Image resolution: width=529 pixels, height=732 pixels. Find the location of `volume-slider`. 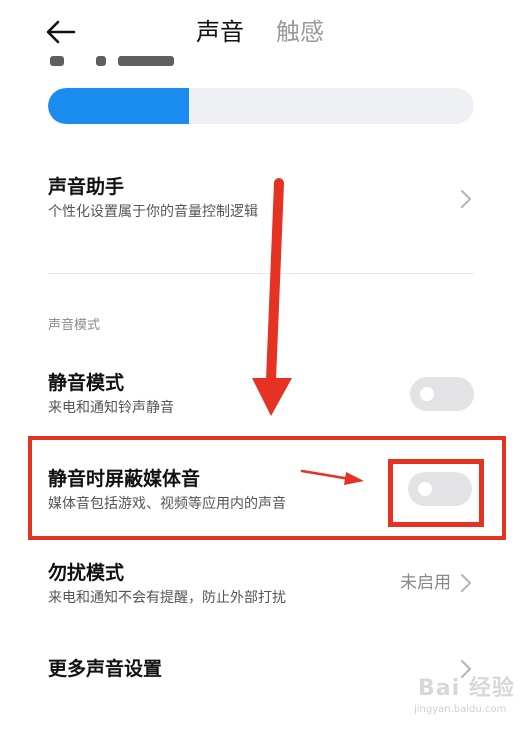

volume-slider is located at coordinates (261, 106).